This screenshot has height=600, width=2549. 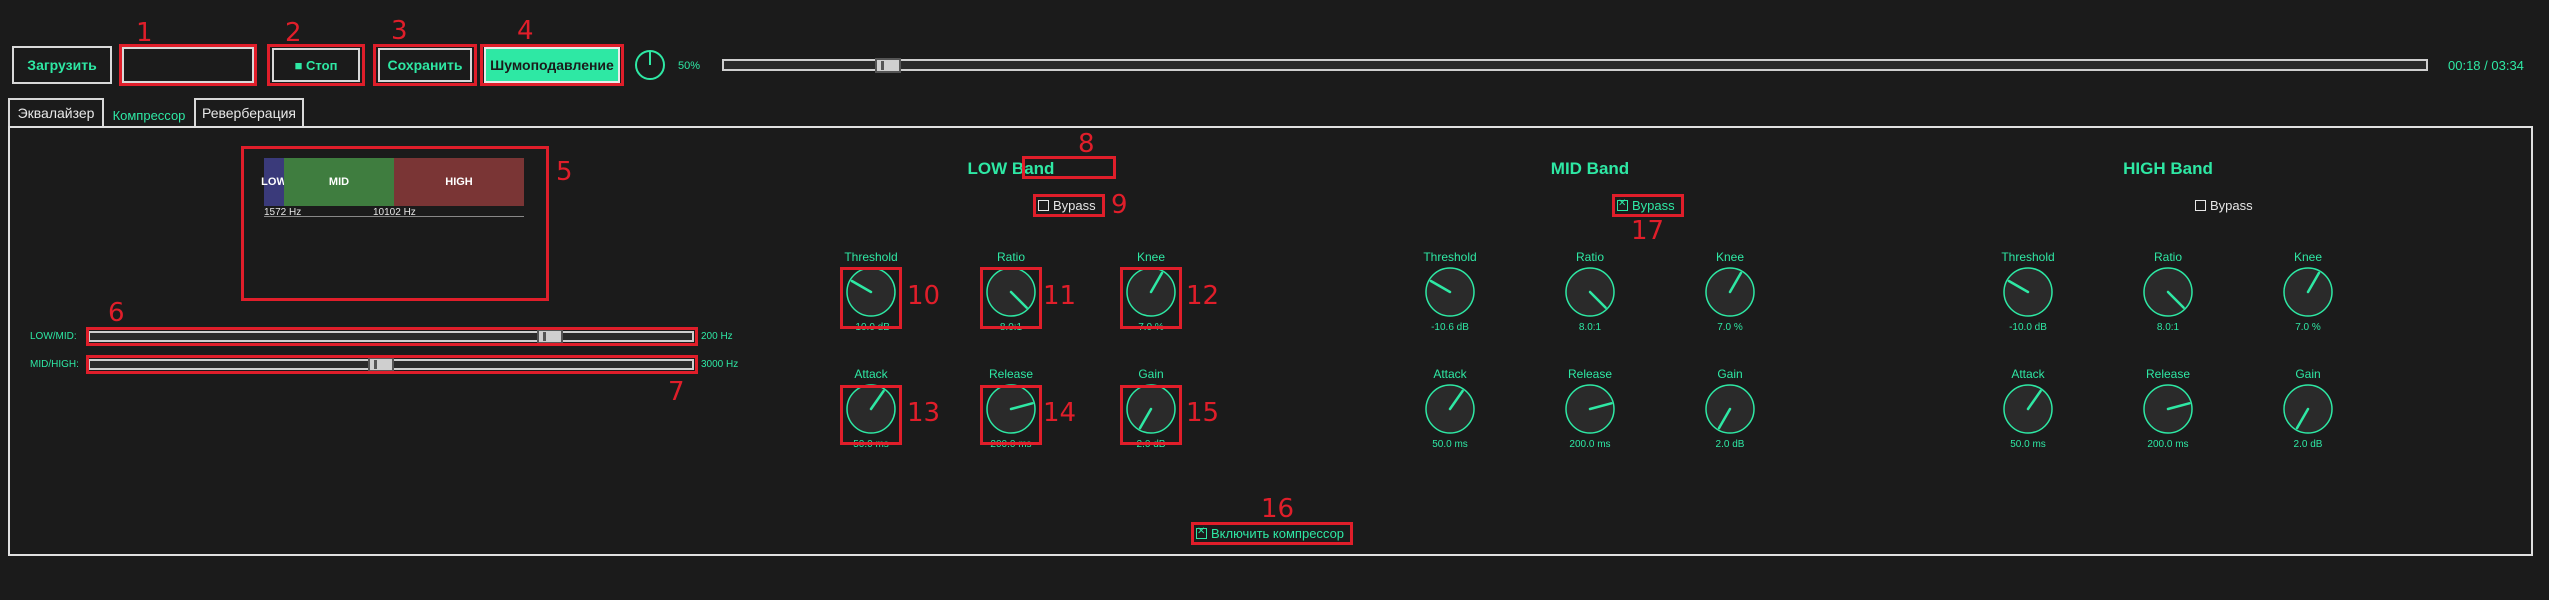 I want to click on filename-field, so click(x=188, y=65).